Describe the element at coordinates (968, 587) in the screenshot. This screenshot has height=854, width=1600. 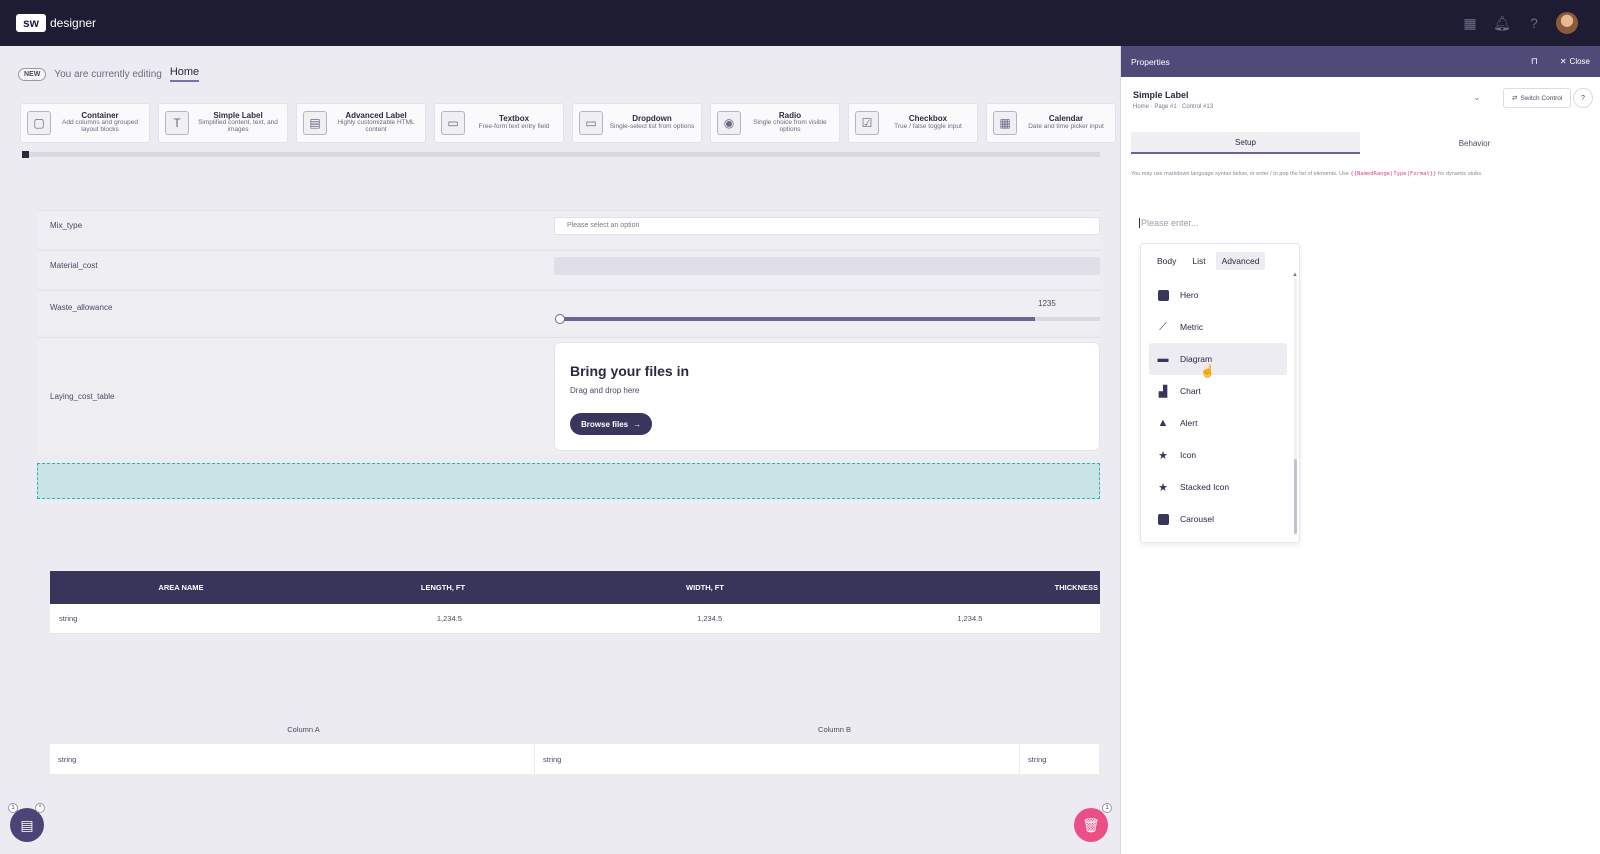
I see `column-header: THICKNESS` at that location.